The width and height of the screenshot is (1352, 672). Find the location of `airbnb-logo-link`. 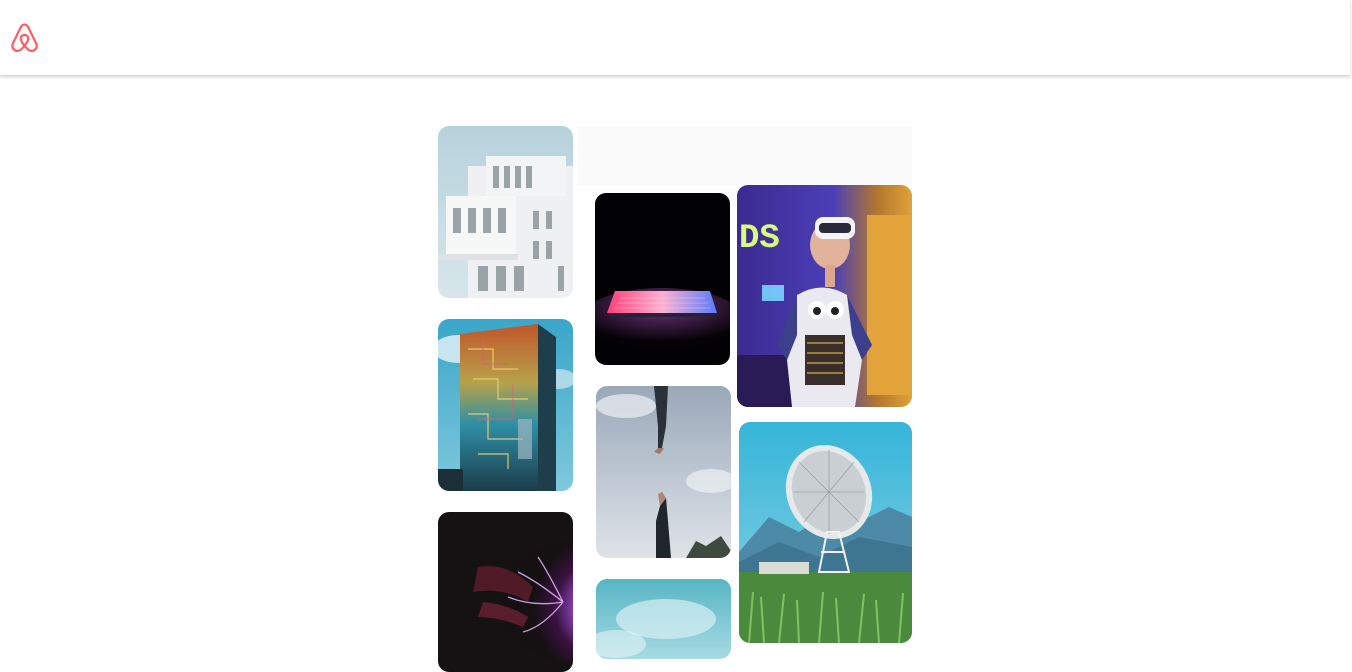

airbnb-logo-link is located at coordinates (26, 38).